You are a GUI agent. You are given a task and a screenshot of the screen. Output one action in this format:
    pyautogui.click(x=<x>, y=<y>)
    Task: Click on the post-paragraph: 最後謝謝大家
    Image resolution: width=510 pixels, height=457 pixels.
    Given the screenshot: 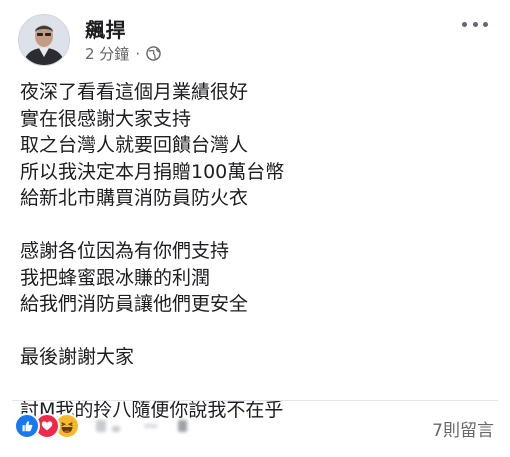 What is the action you would take?
    pyautogui.click(x=255, y=357)
    